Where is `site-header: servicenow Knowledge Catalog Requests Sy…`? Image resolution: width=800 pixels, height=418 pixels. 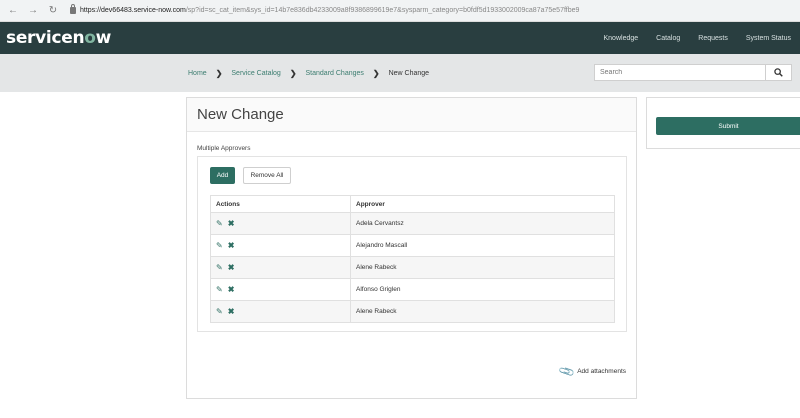 site-header: servicenow Knowledge Catalog Requests Sy… is located at coordinates (400, 38).